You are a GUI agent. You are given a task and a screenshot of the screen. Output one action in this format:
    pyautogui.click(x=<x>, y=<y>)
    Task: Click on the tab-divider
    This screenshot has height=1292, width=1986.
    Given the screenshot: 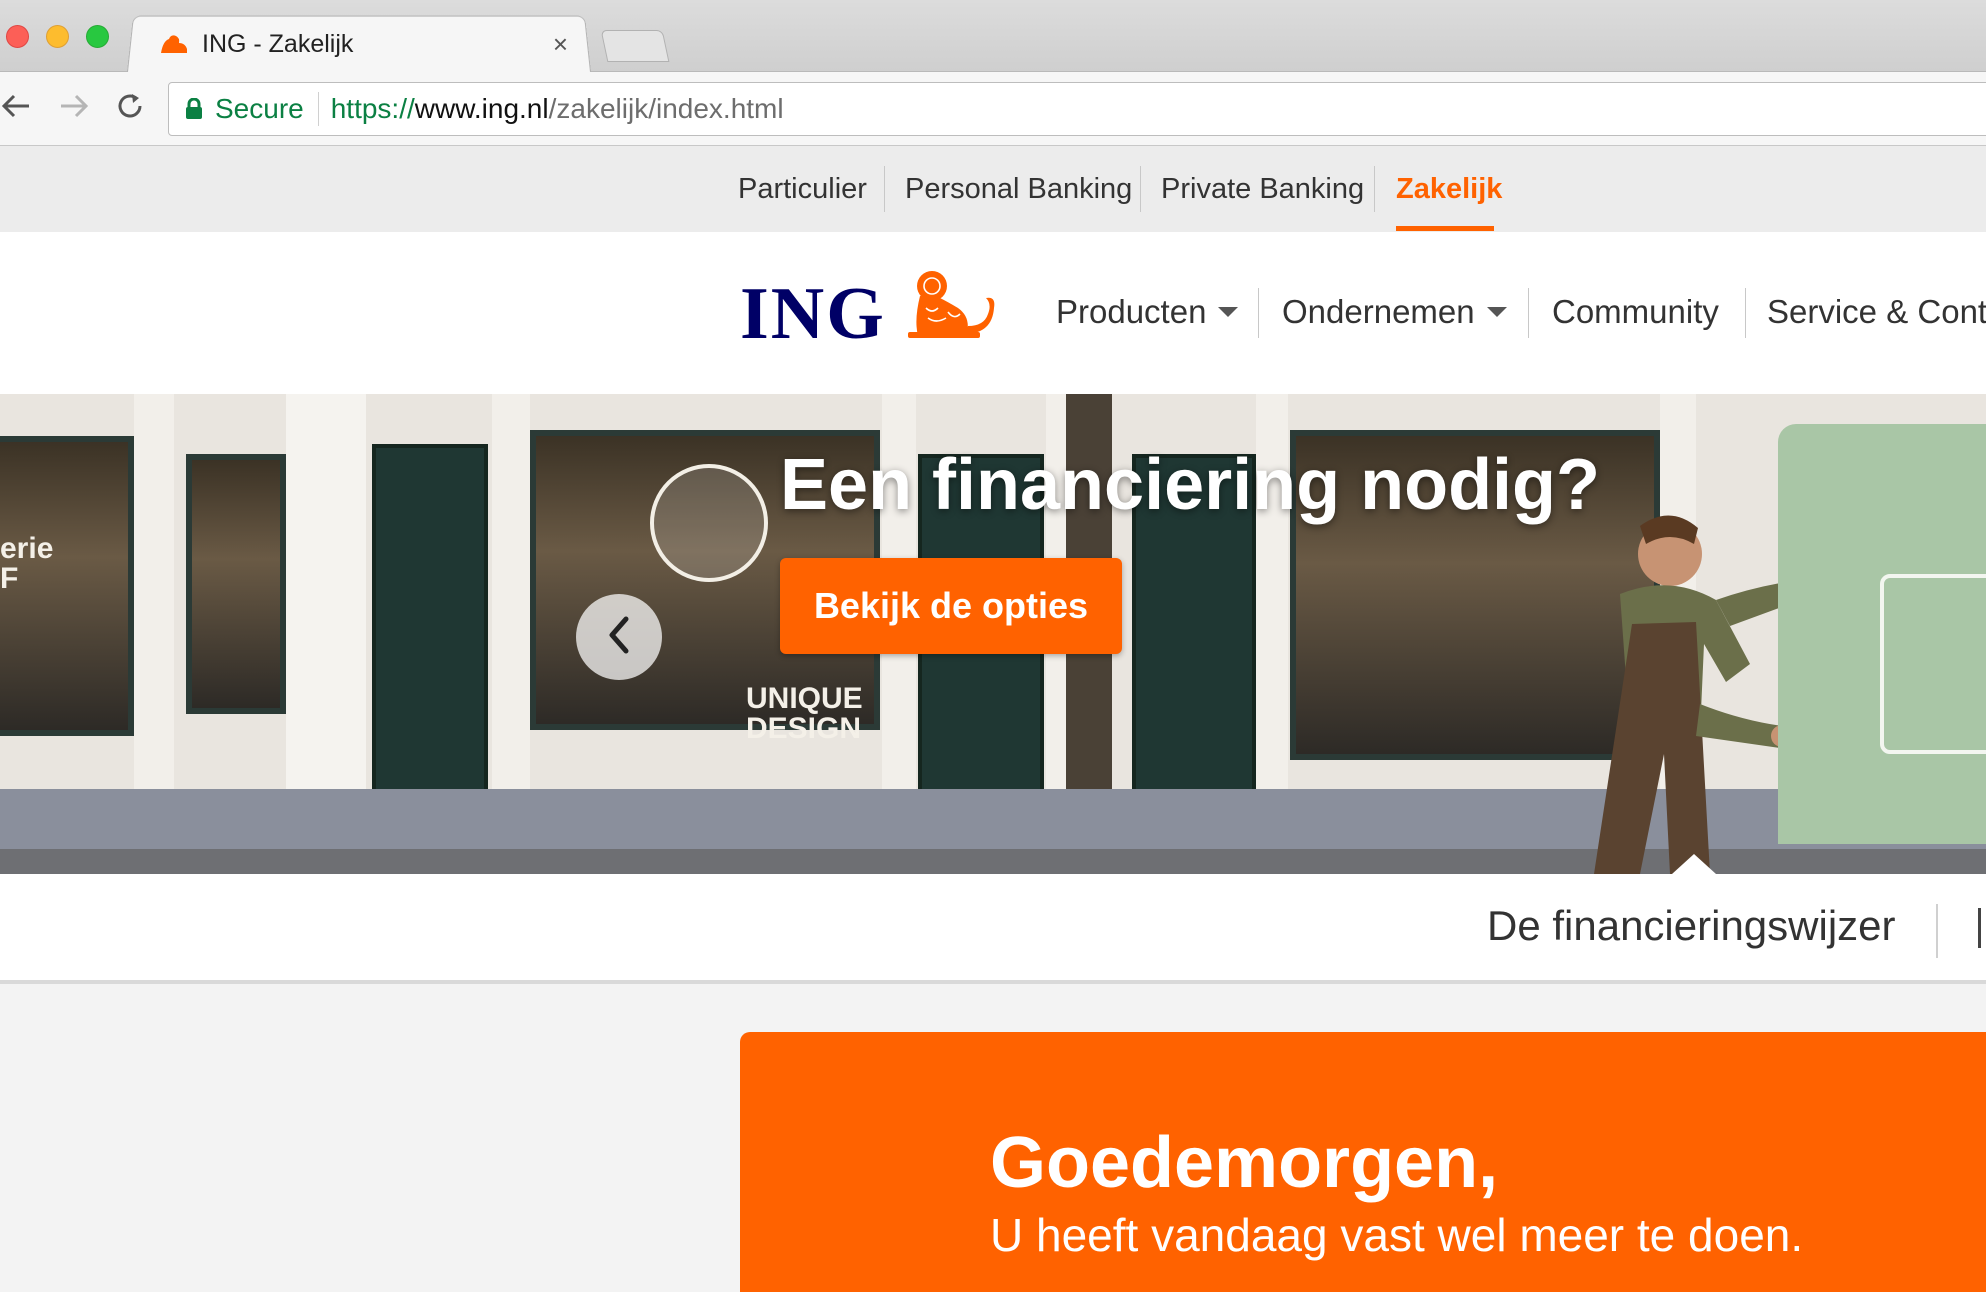 What is the action you would take?
    pyautogui.click(x=1937, y=931)
    